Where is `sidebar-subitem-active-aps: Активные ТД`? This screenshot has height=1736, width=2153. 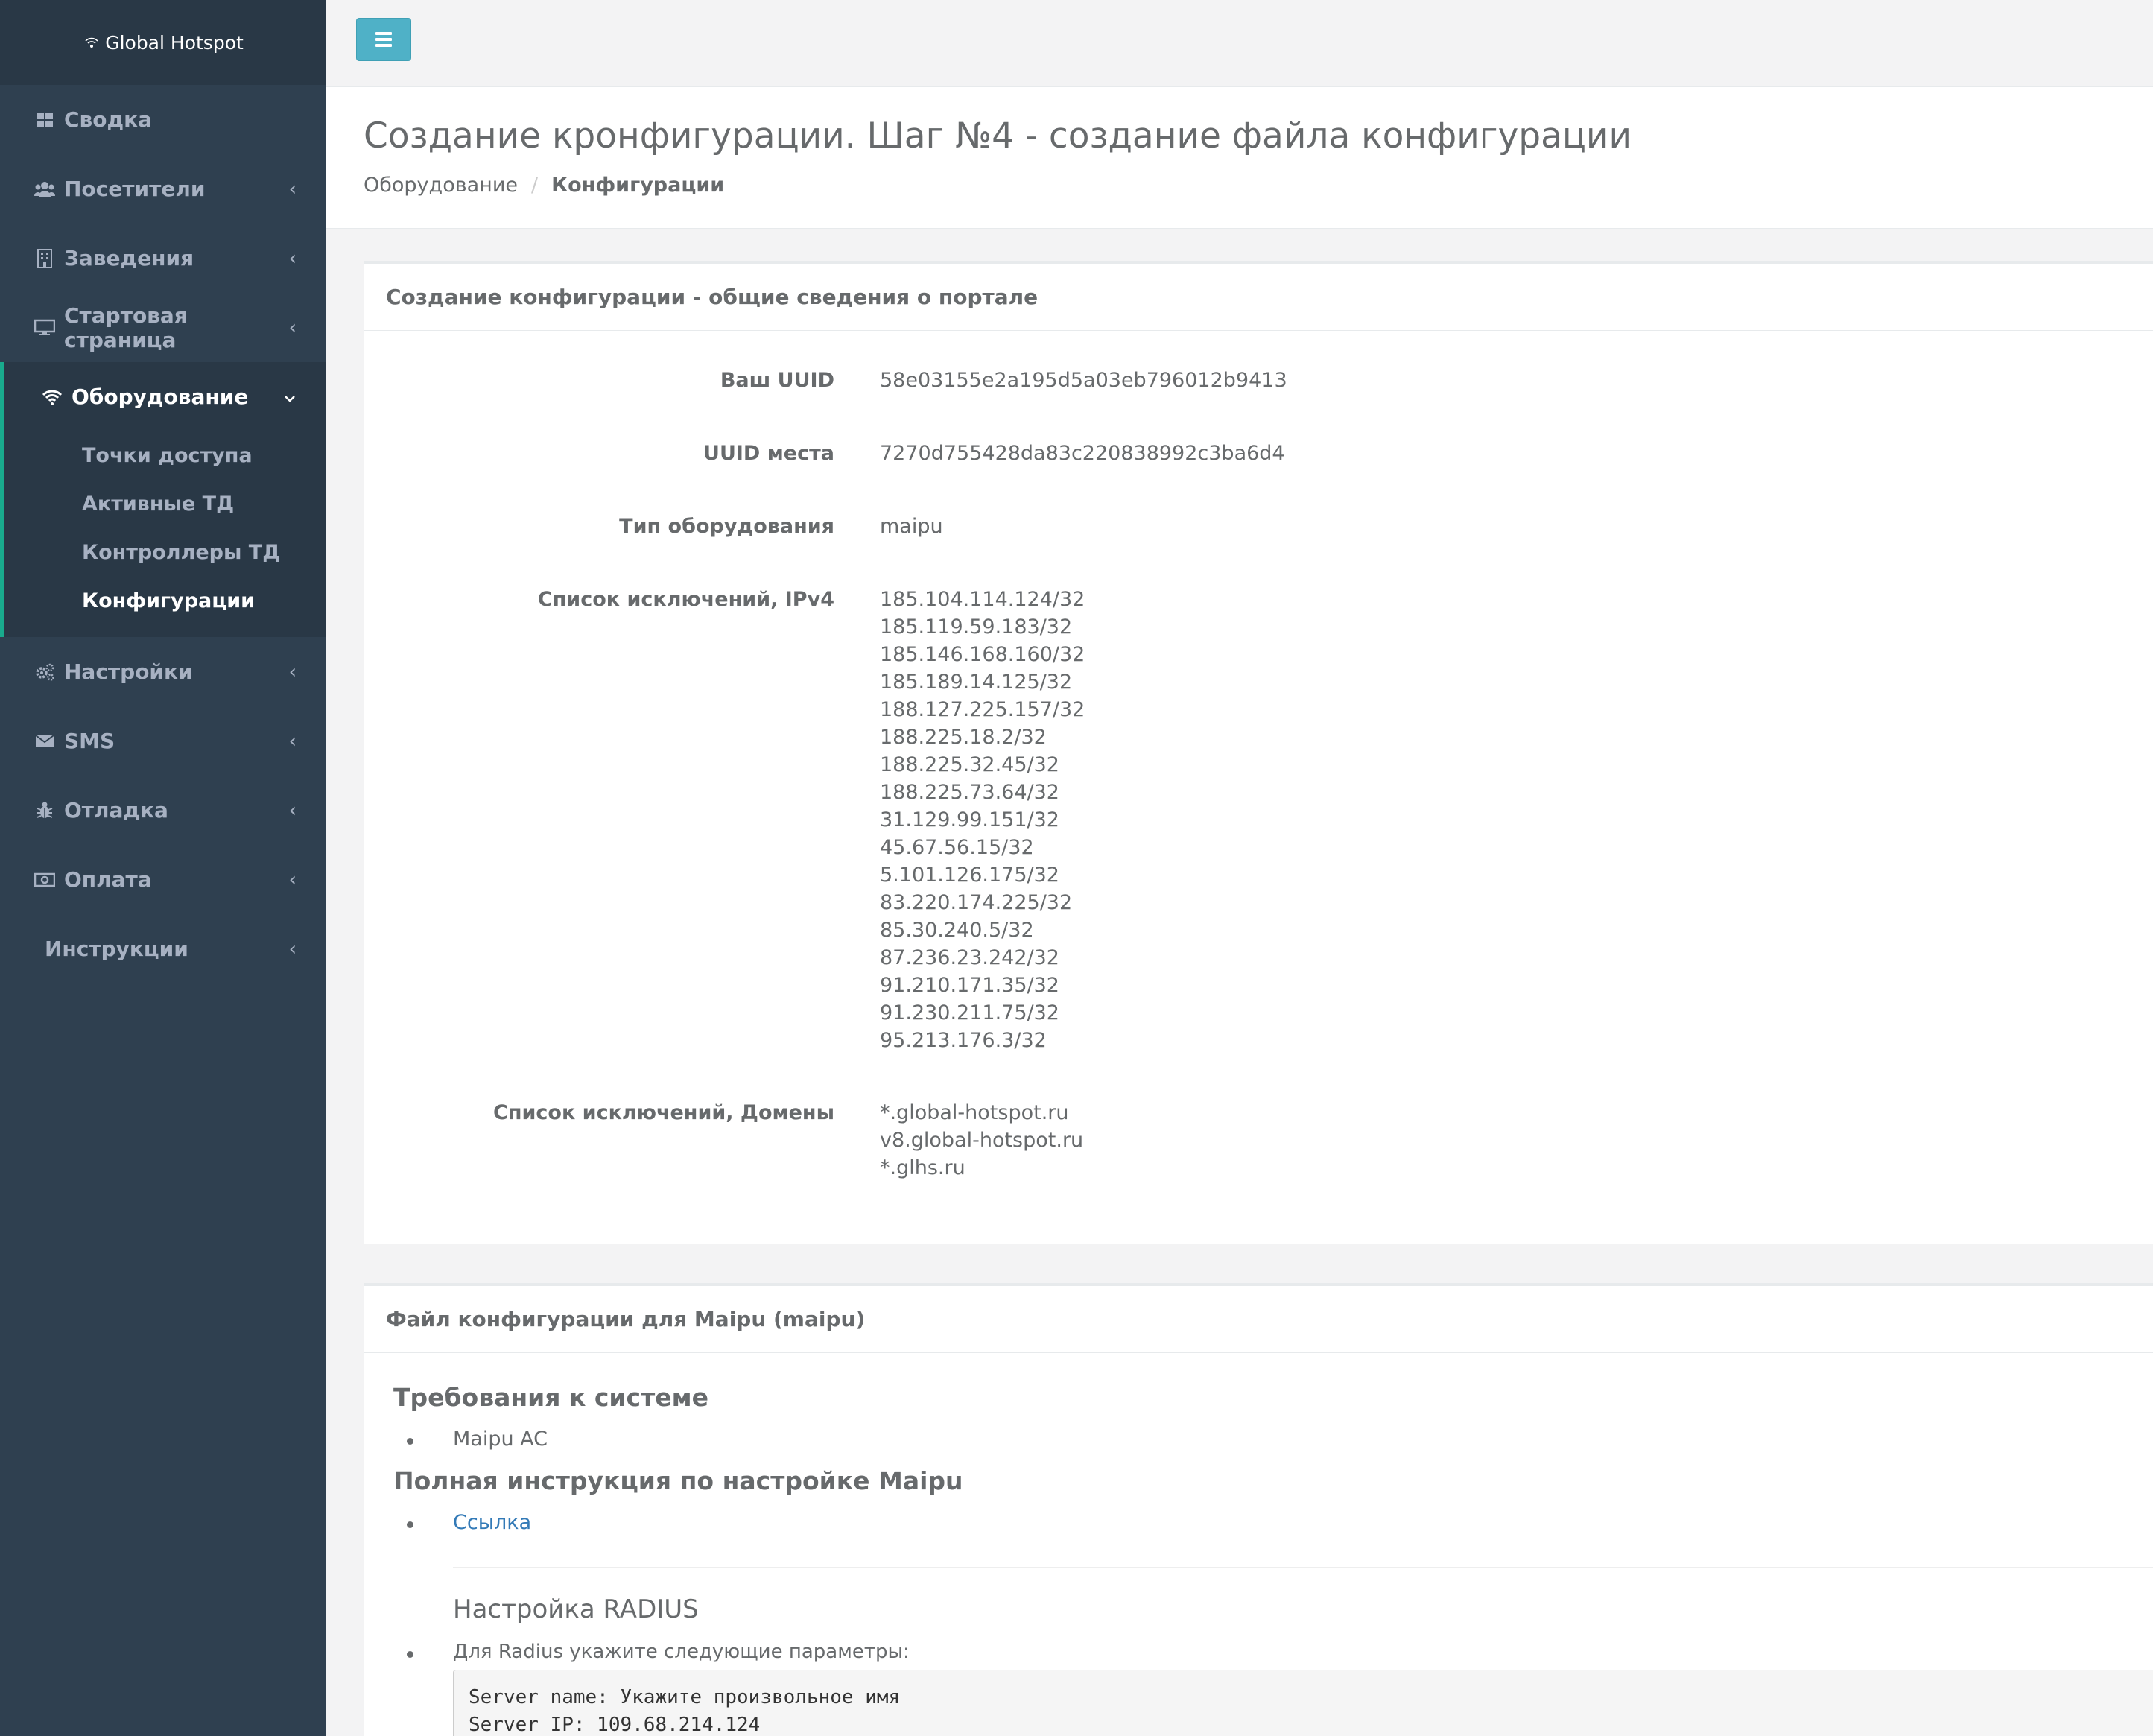 sidebar-subitem-active-aps: Активные ТД is located at coordinates (165, 504).